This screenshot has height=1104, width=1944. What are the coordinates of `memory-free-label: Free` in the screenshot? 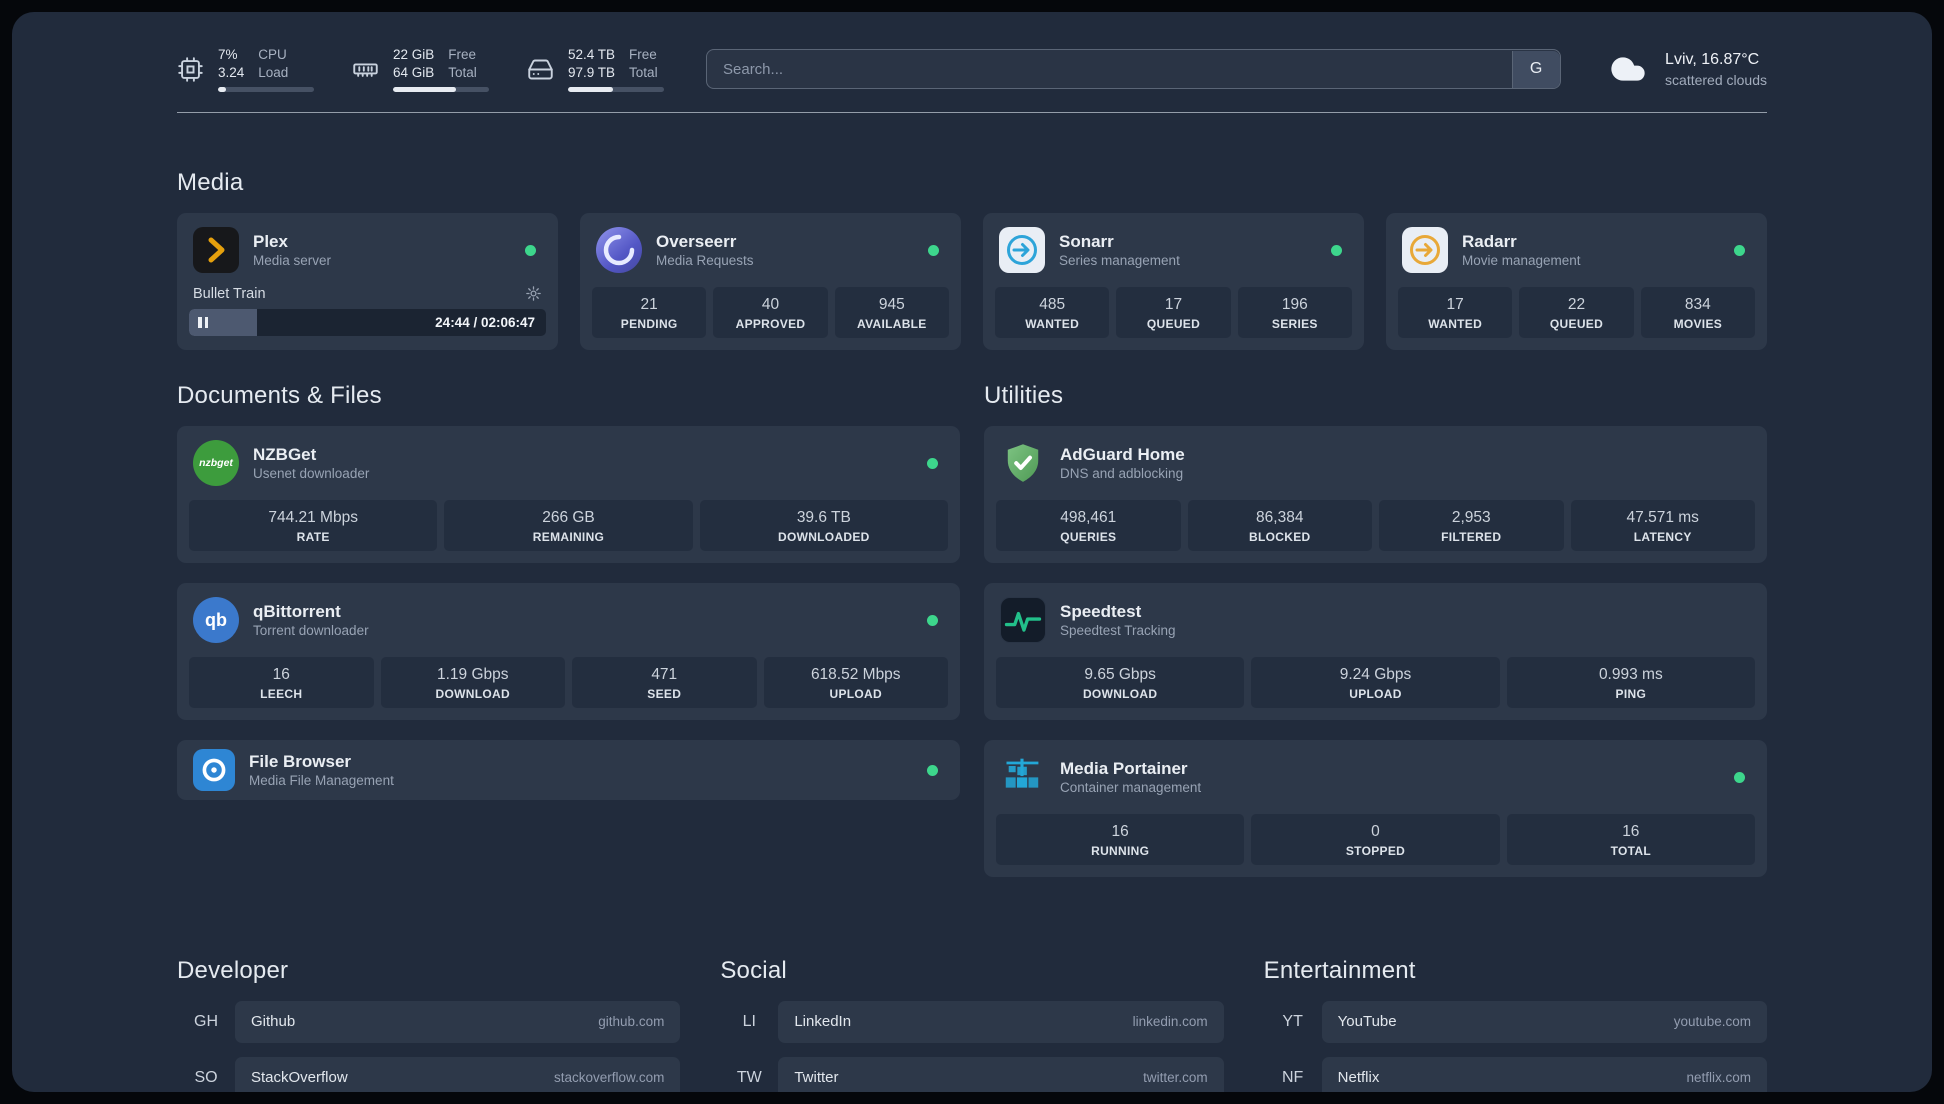 It's located at (462, 54).